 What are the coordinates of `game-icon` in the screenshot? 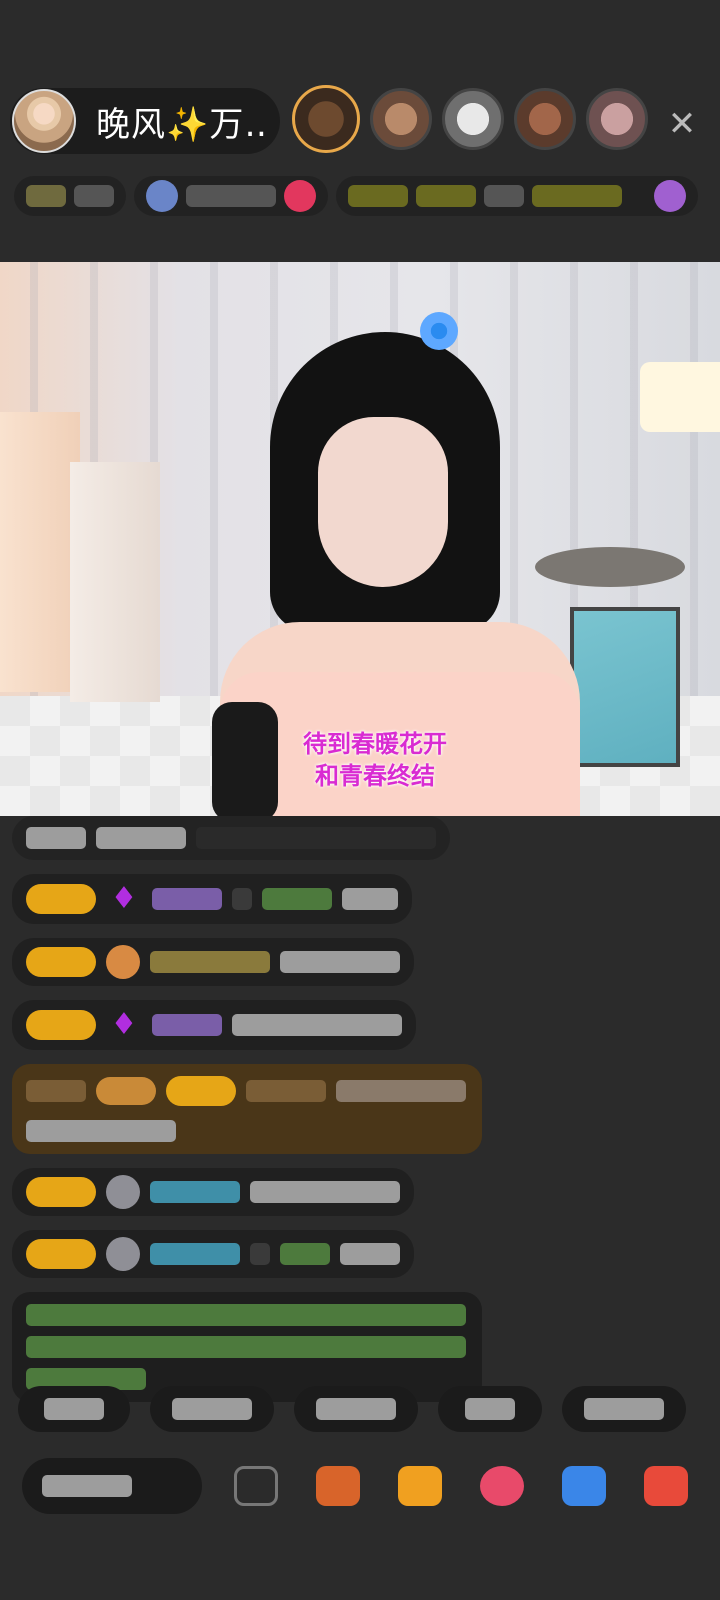 It's located at (584, 1486).